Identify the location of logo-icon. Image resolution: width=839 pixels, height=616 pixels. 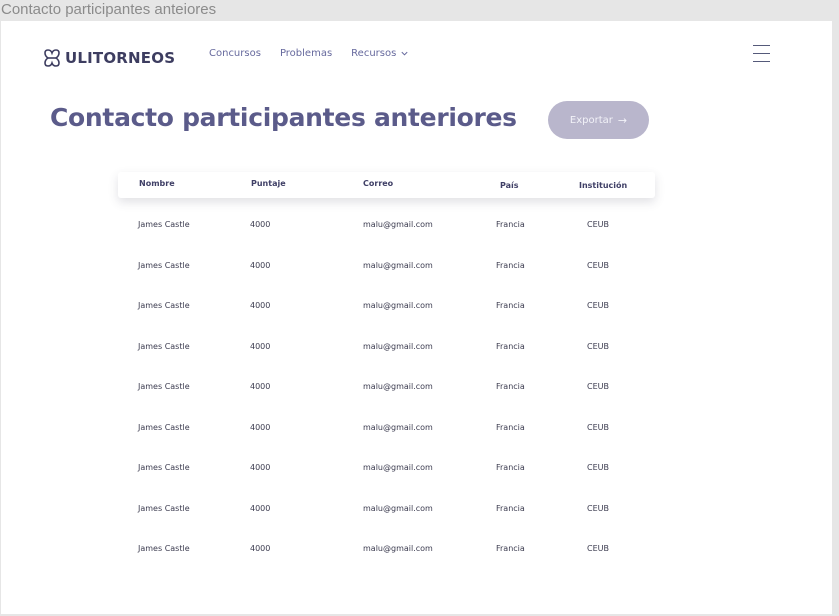
(52, 58).